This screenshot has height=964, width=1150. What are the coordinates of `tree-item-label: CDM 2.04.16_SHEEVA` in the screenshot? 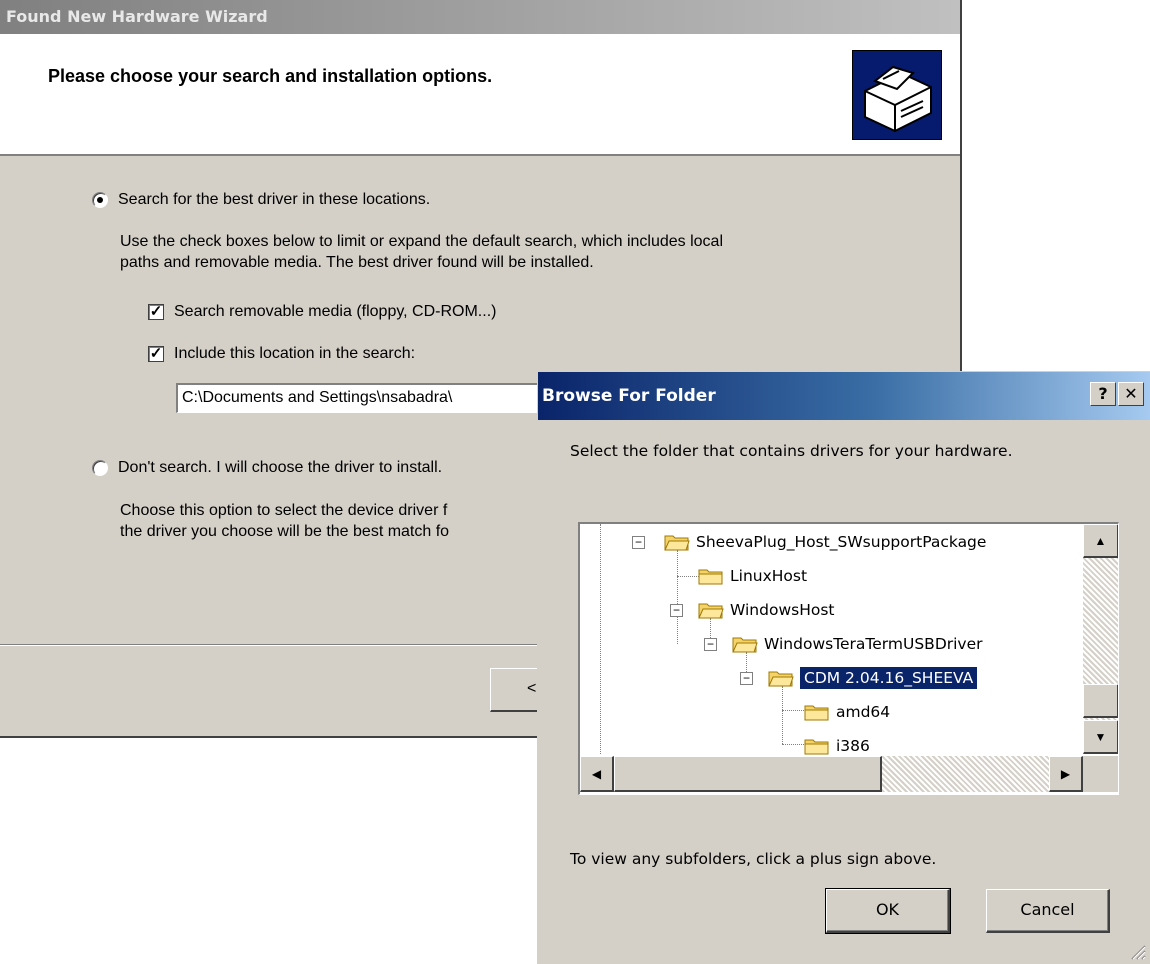 It's located at (888, 678).